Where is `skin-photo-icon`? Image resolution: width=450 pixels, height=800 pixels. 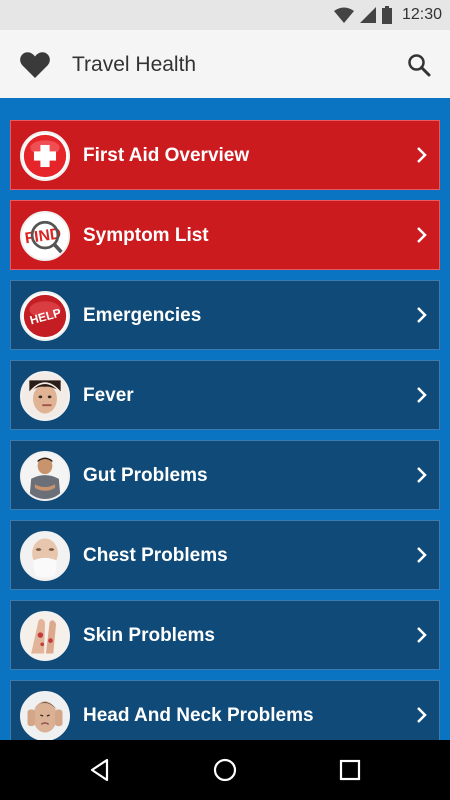 skin-photo-icon is located at coordinates (45, 636).